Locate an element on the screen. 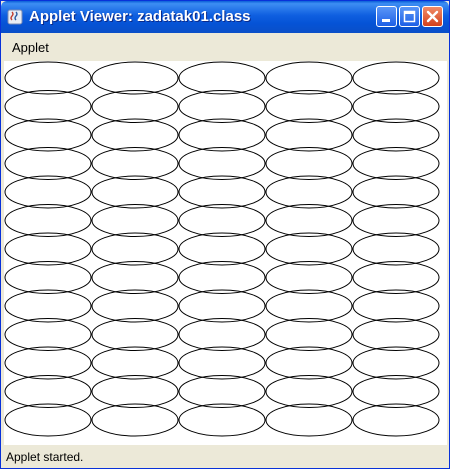  menu-bar: Applet is located at coordinates (226, 48).